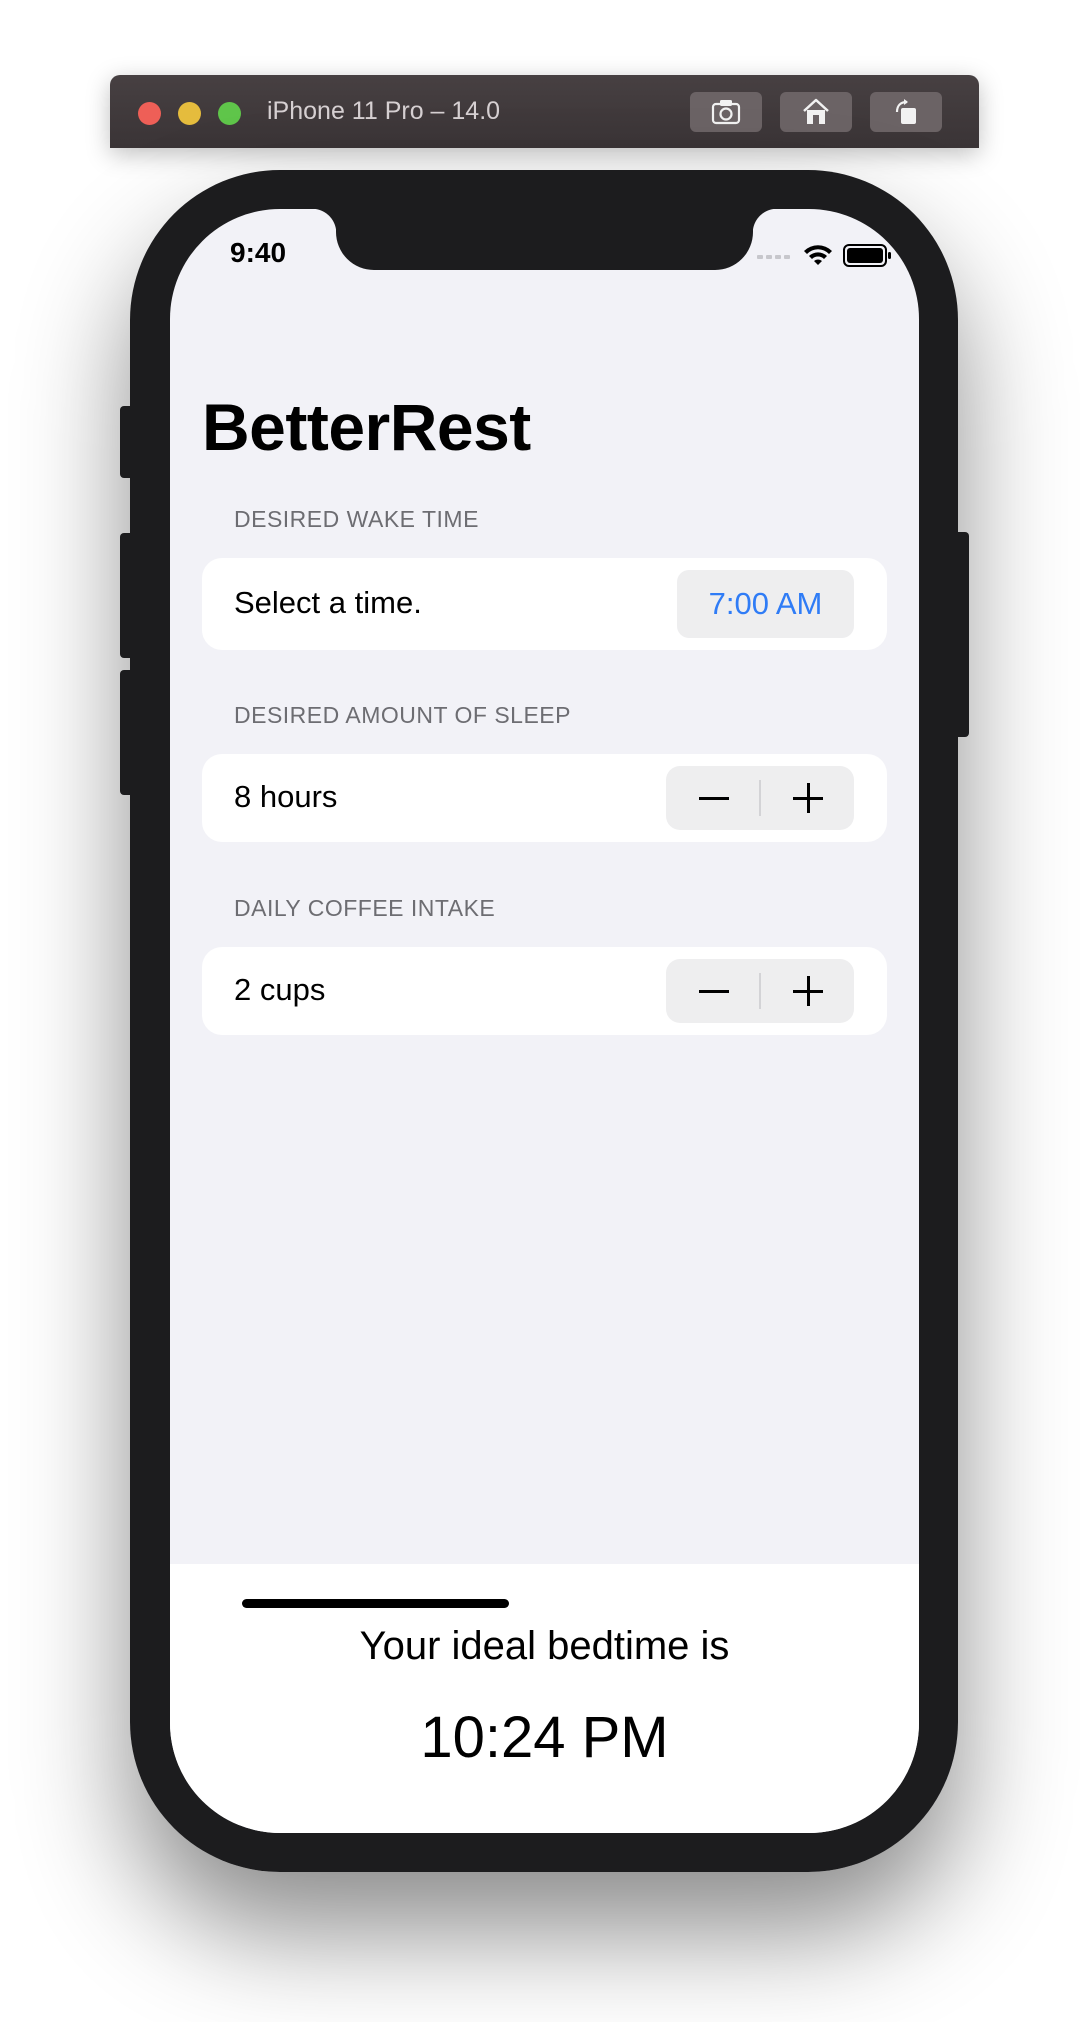 This screenshot has width=1090, height=2022. Describe the element at coordinates (818, 255) in the screenshot. I see `wifi-icon` at that location.